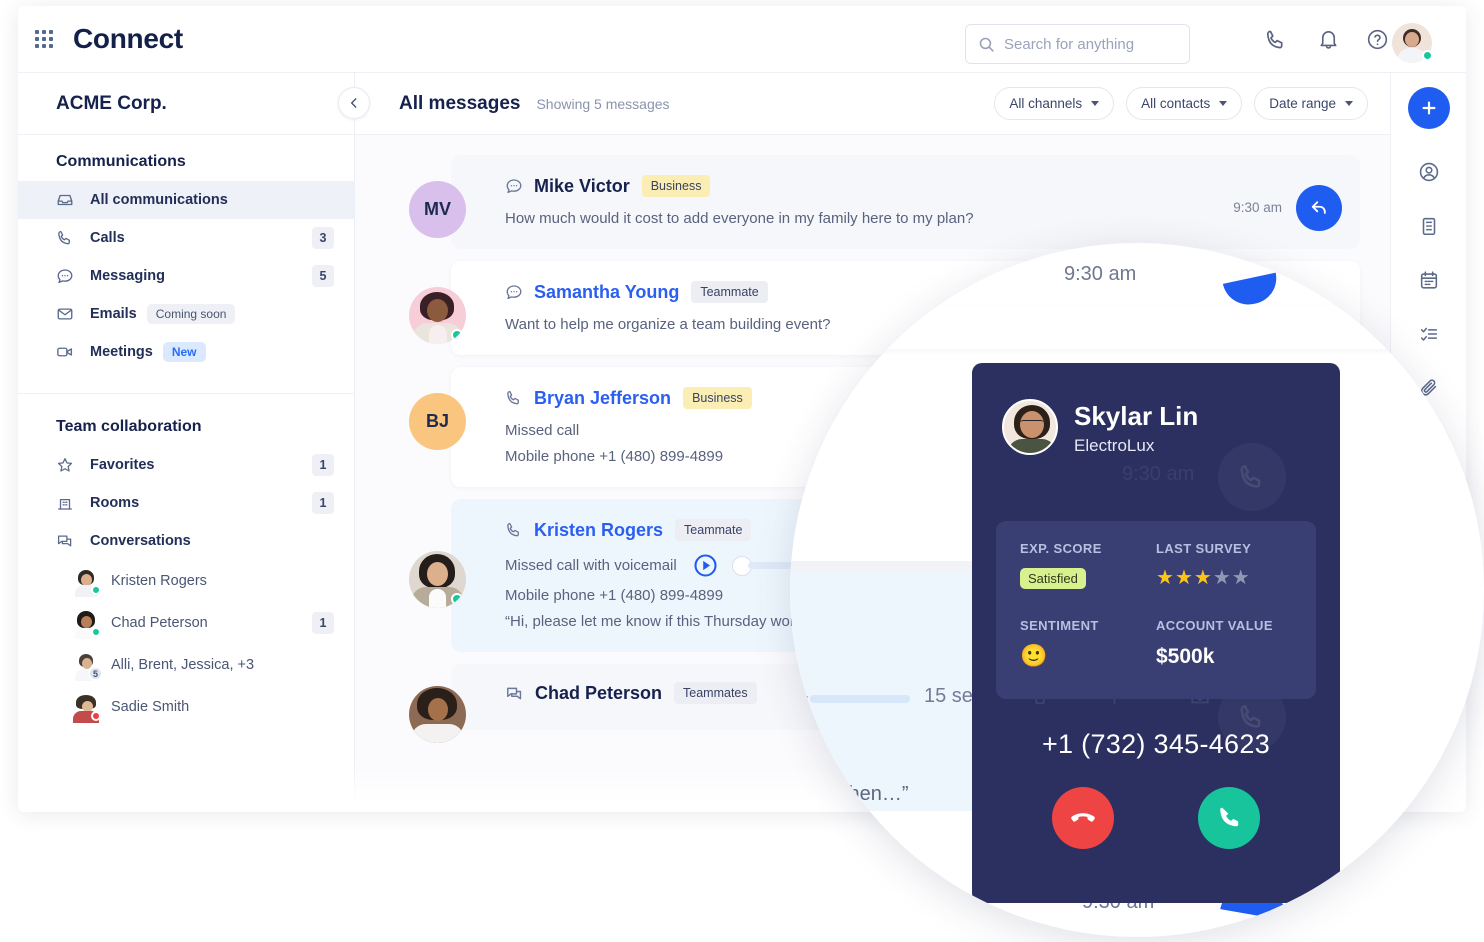 The width and height of the screenshot is (1484, 942). Describe the element at coordinates (1148, 327) in the screenshot. I see `magnified-card-edge` at that location.